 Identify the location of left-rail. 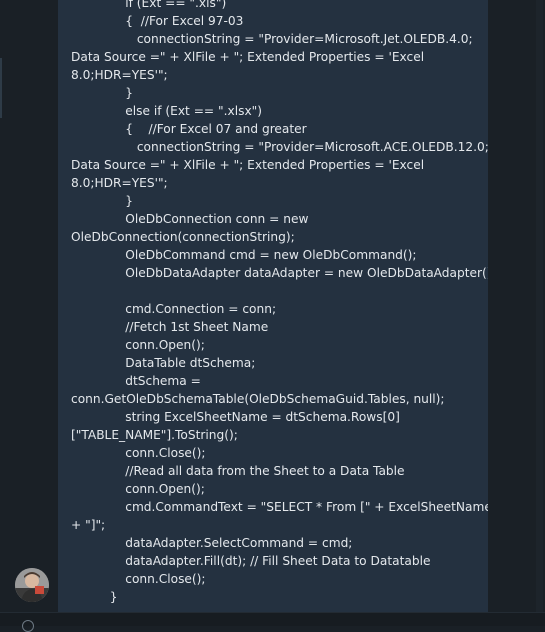
(29, 312).